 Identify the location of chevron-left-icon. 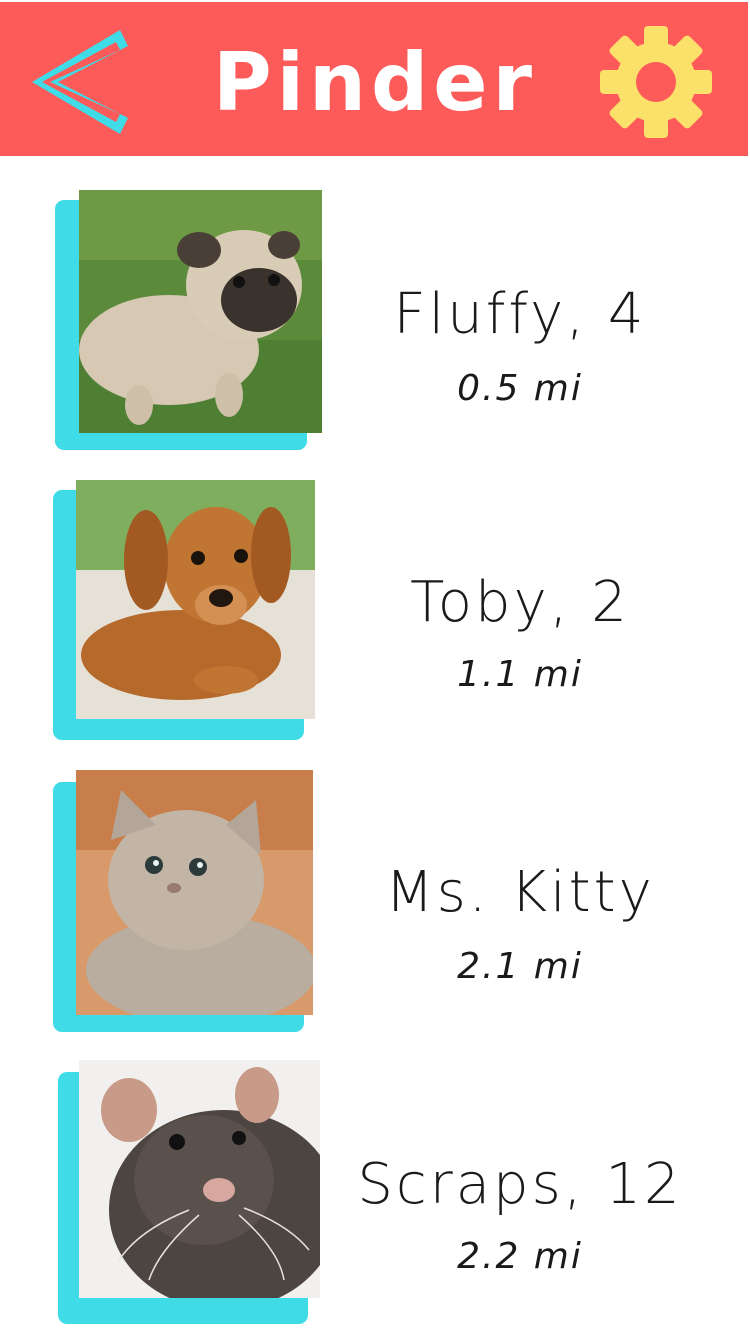
(80, 82).